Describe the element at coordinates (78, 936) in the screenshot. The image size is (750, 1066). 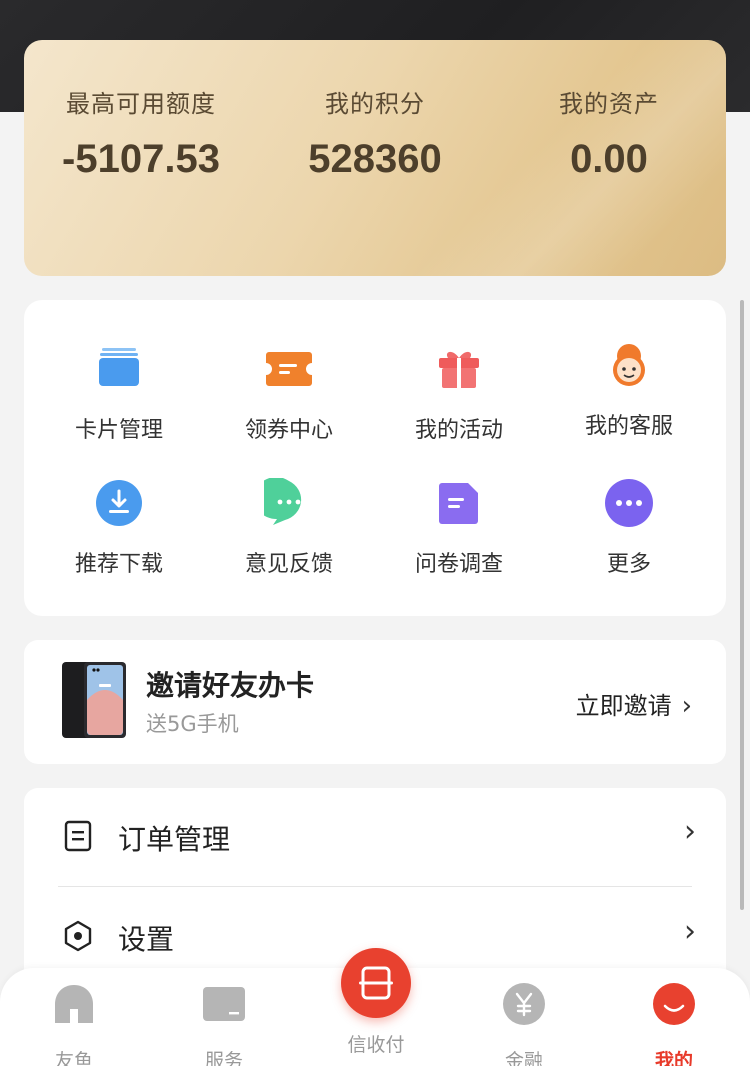
I see `settings-icon` at that location.